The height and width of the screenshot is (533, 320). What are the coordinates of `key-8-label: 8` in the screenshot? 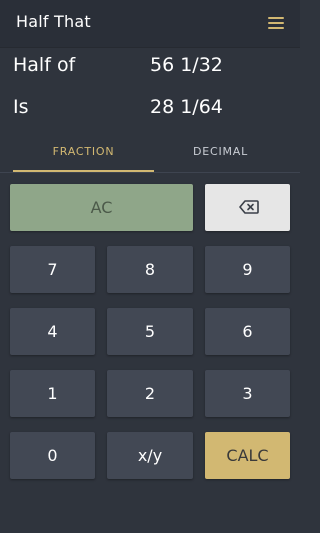 It's located at (150, 269).